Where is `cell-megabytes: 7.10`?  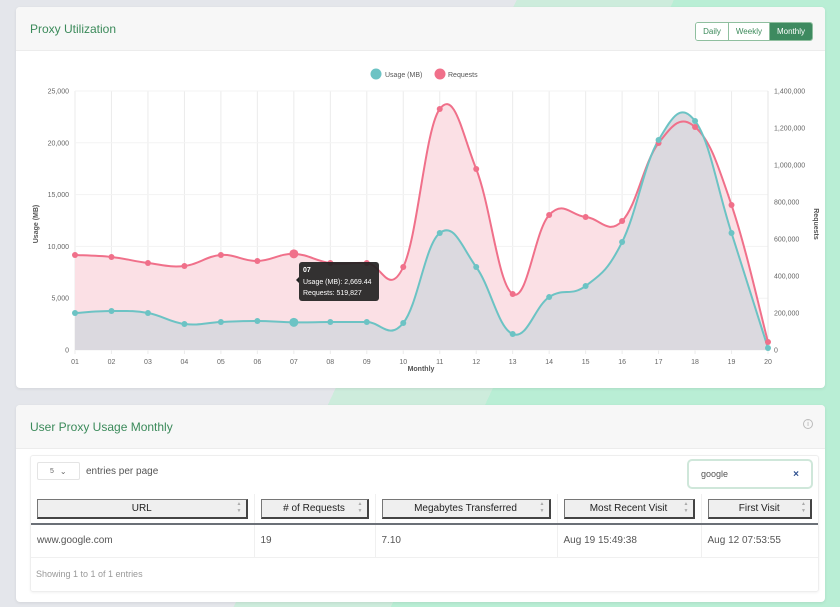
cell-megabytes: 7.10 is located at coordinates (466, 541).